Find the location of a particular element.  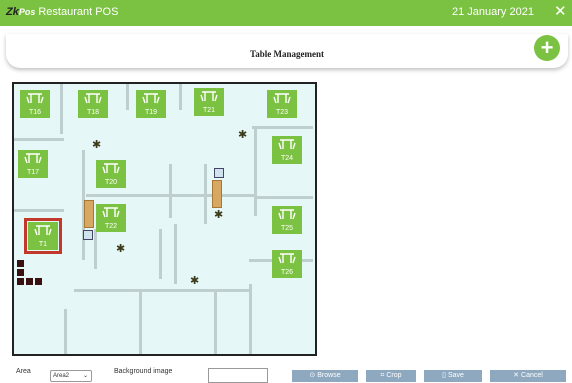

area-label: Area is located at coordinates (23, 371).